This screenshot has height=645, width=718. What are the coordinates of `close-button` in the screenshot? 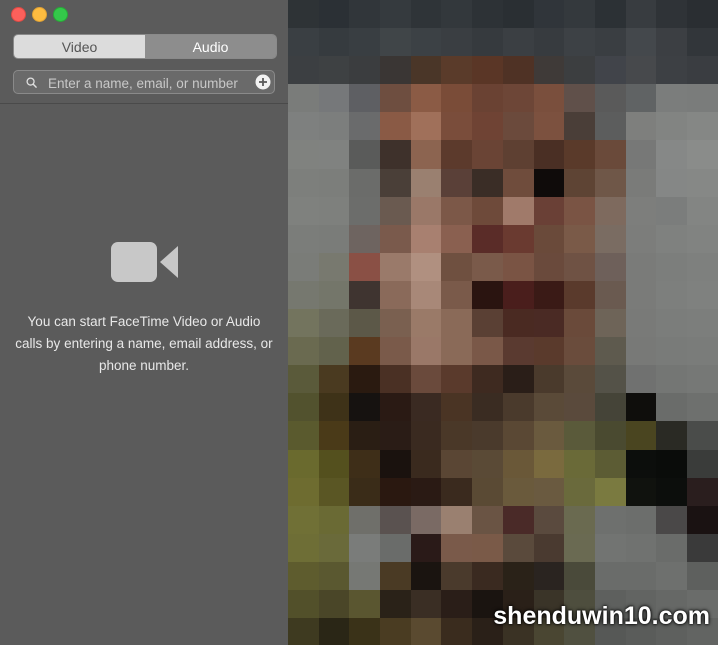 It's located at (18, 14).